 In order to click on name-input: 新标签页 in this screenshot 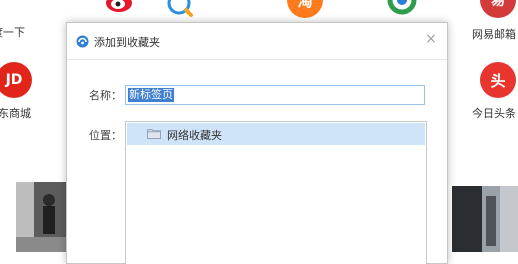, I will do `click(275, 95)`.